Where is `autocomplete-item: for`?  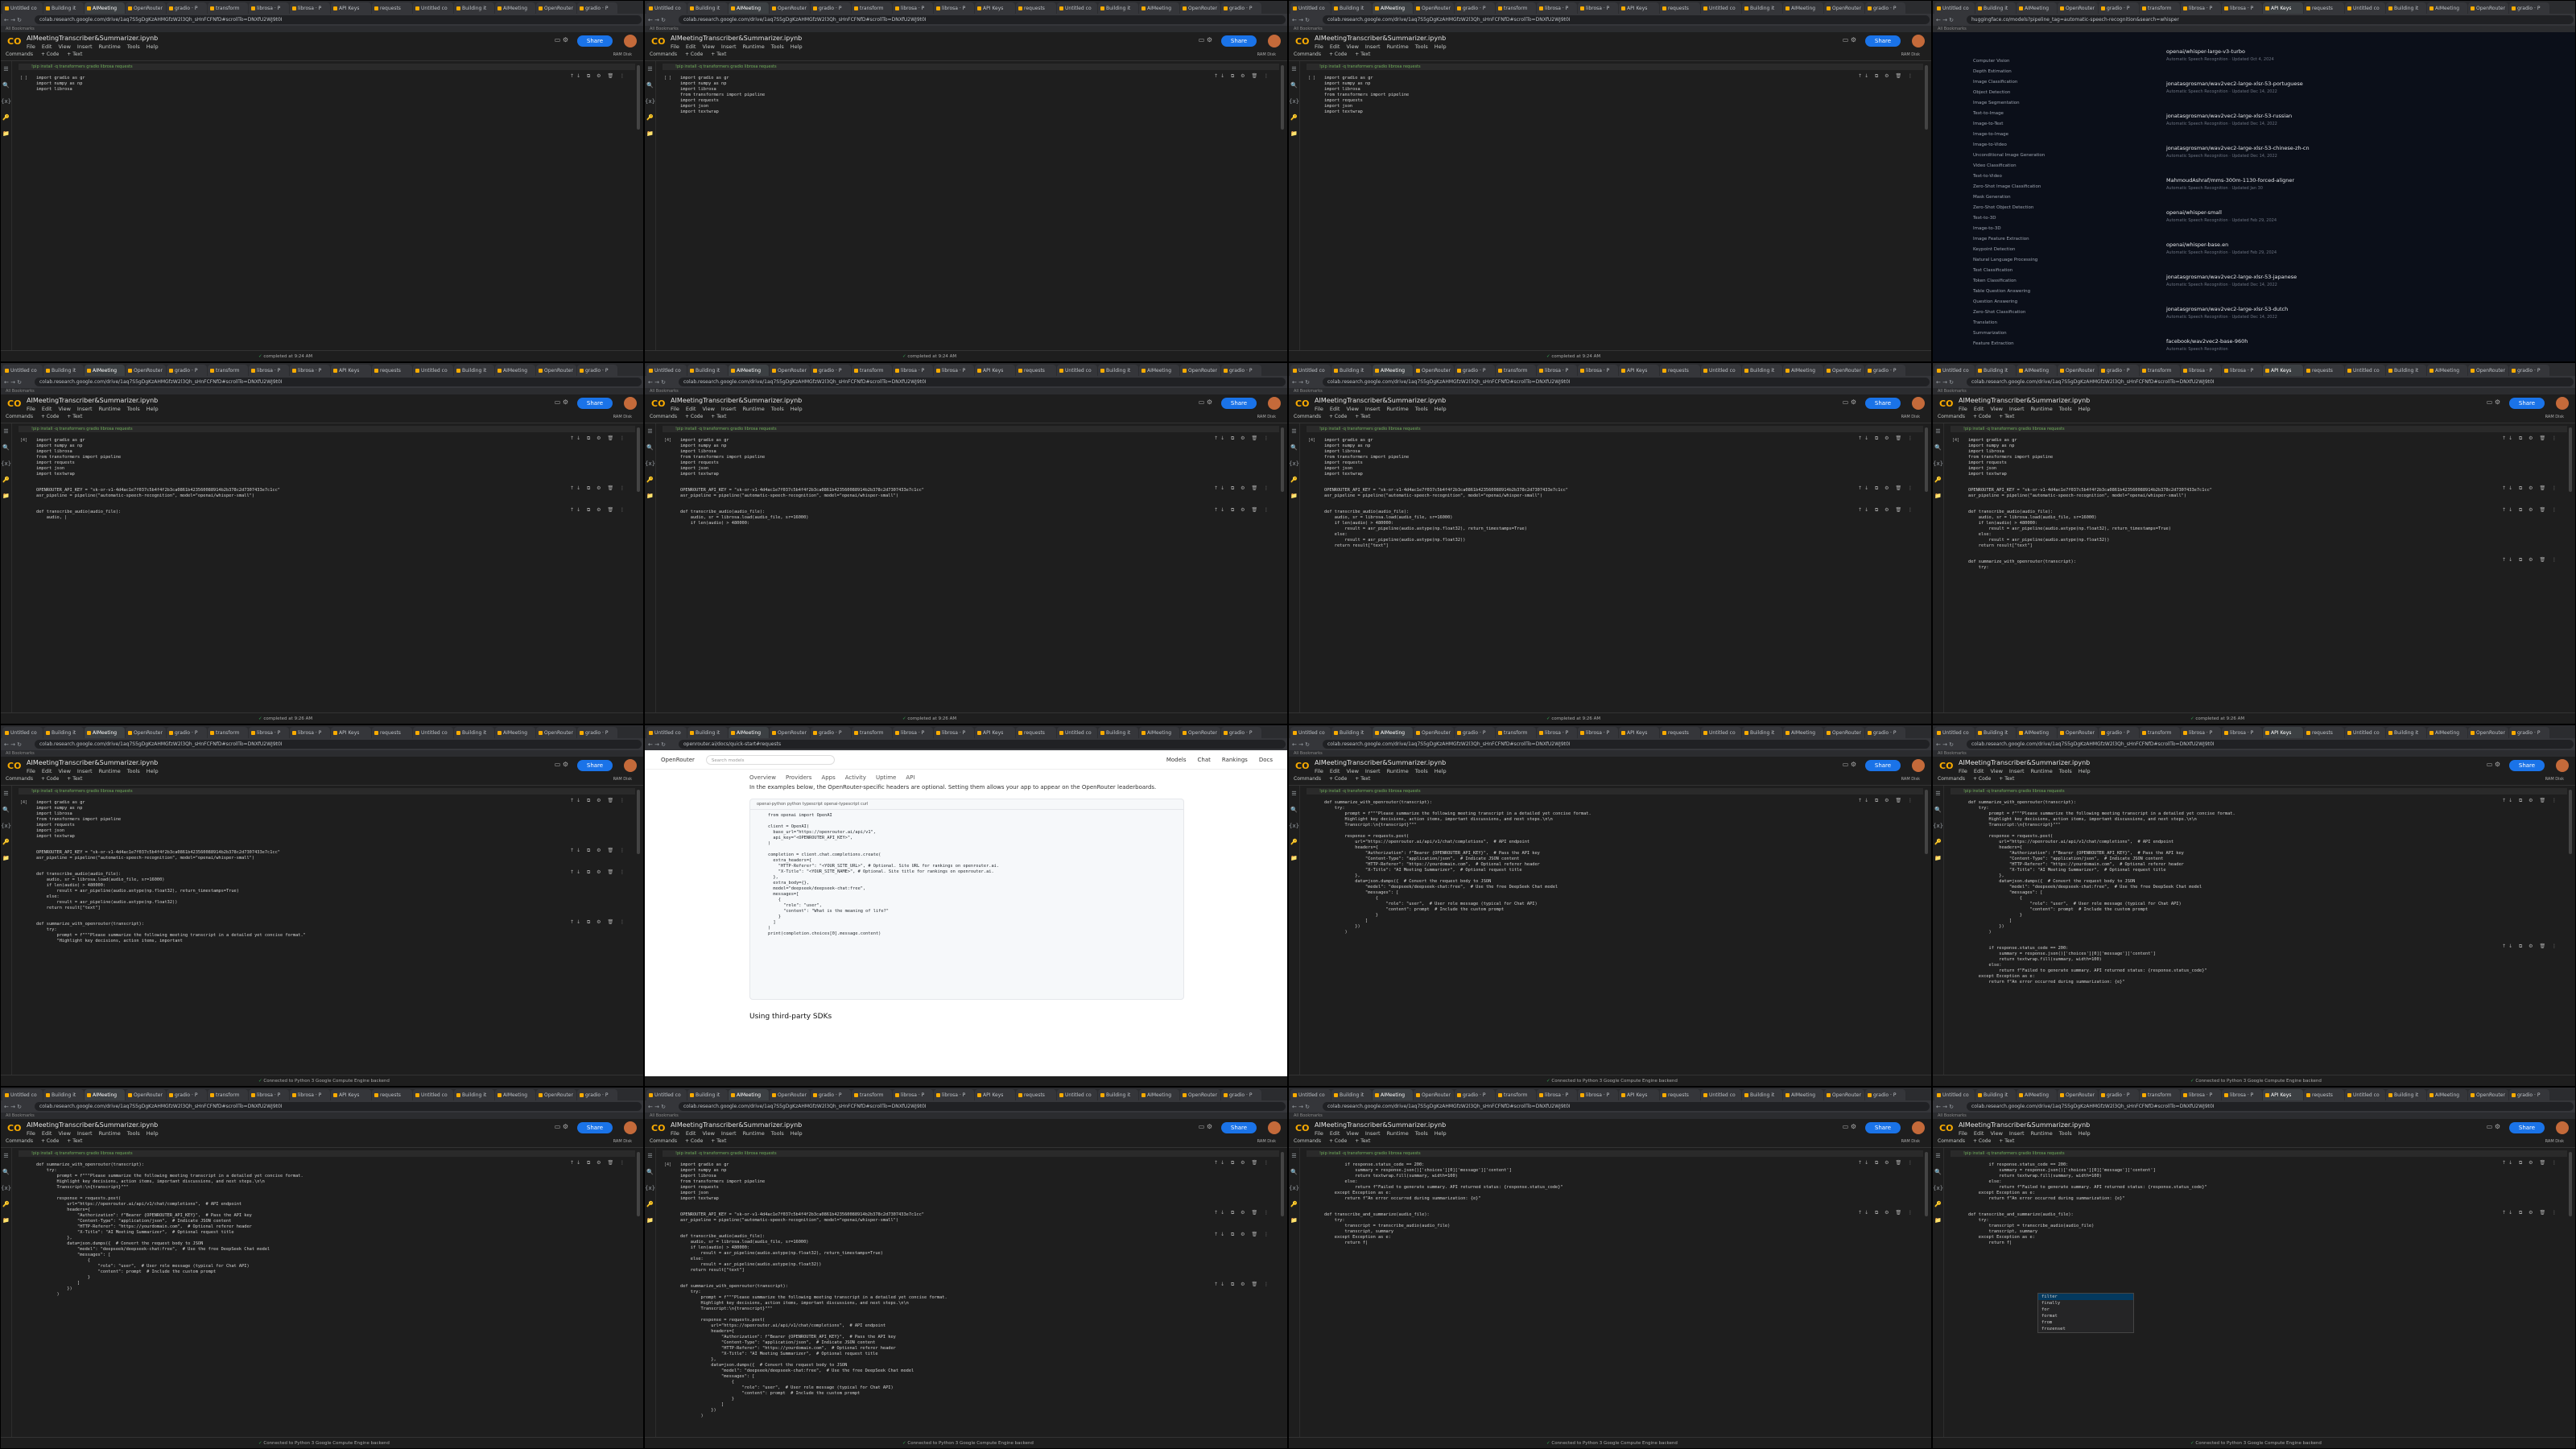
autocomplete-item: for is located at coordinates (2085, 1310).